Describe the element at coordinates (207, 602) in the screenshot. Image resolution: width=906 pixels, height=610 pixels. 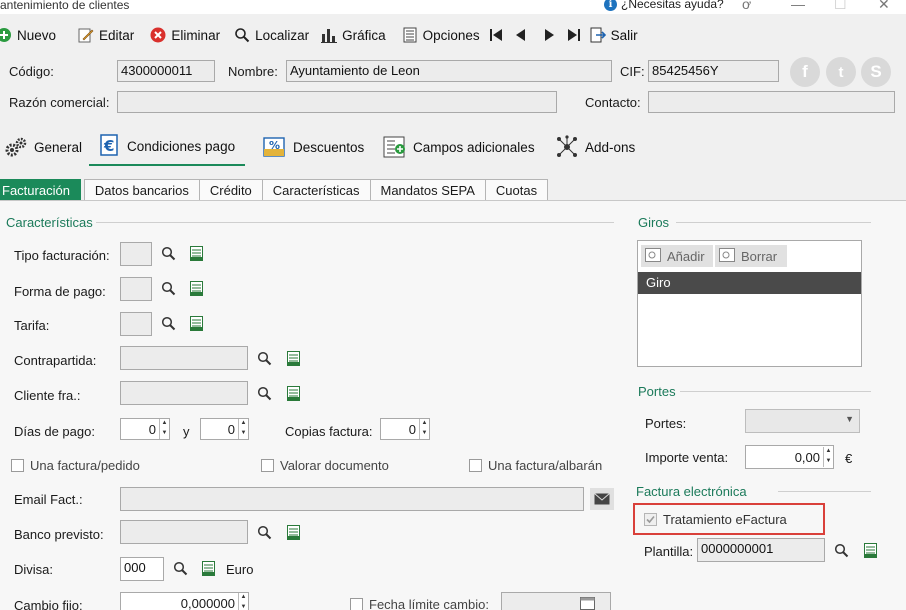
I see `cambio-value: 0,000000` at that location.